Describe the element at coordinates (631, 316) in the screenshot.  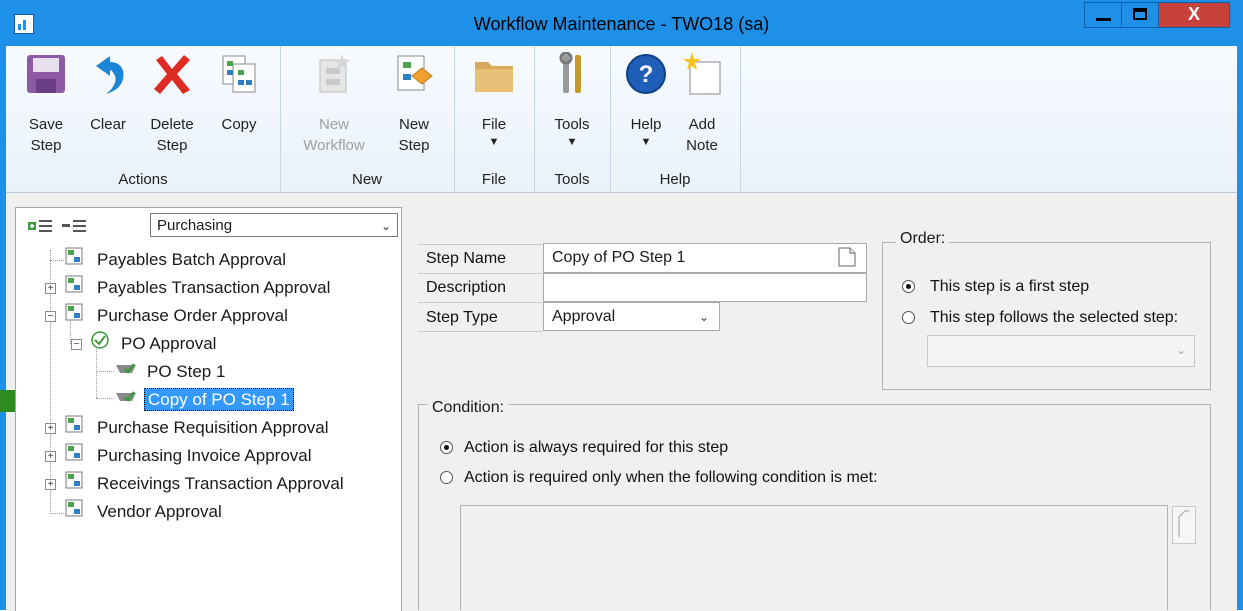
I see `step-type-select: Approval ⌄` at that location.